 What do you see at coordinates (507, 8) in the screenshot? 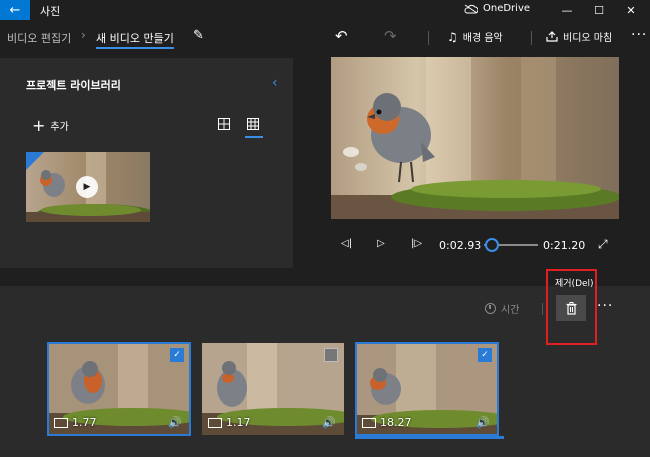
I see `onedrive-label: OneDrive` at bounding box center [507, 8].